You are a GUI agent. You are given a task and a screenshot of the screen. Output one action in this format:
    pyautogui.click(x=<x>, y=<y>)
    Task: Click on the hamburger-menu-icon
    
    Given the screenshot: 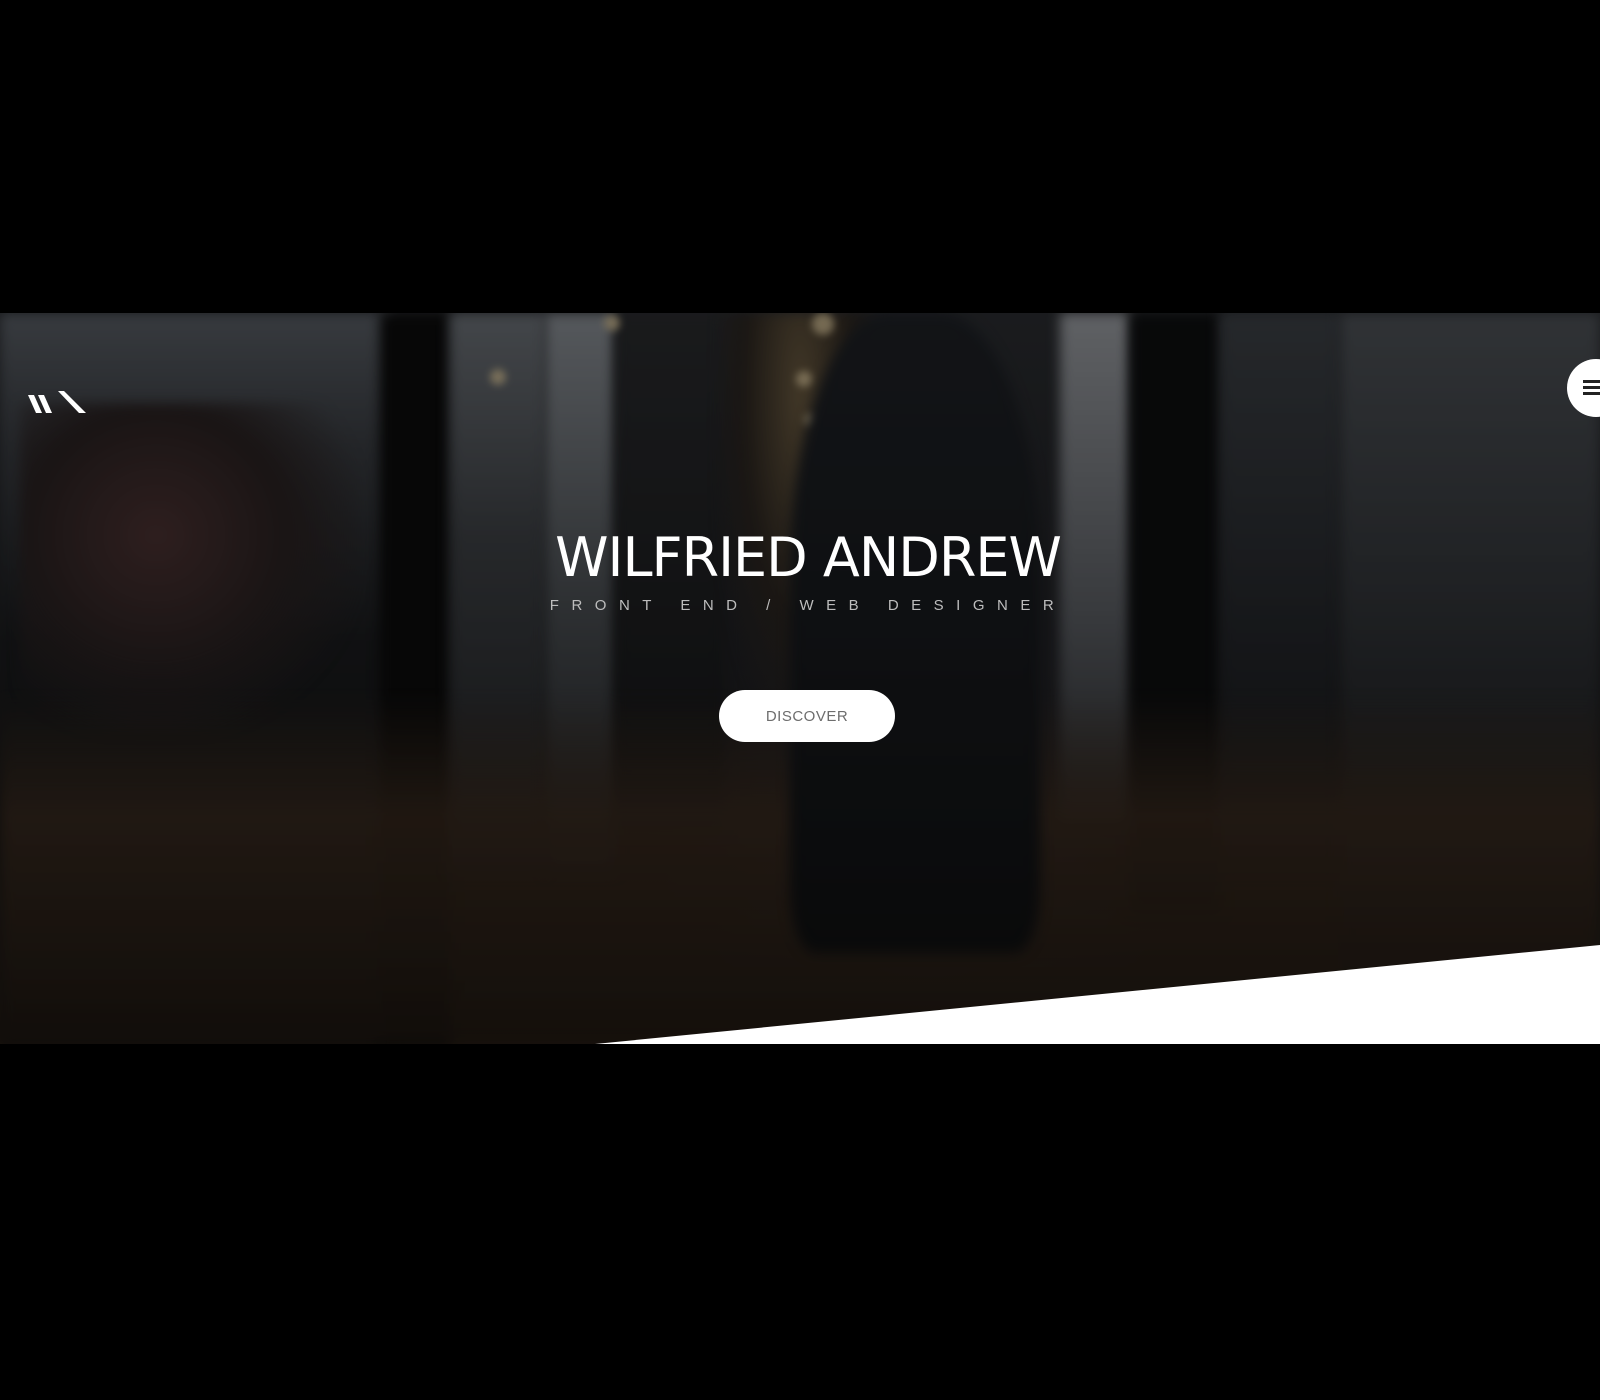 What is the action you would take?
    pyautogui.click(x=1591, y=388)
    